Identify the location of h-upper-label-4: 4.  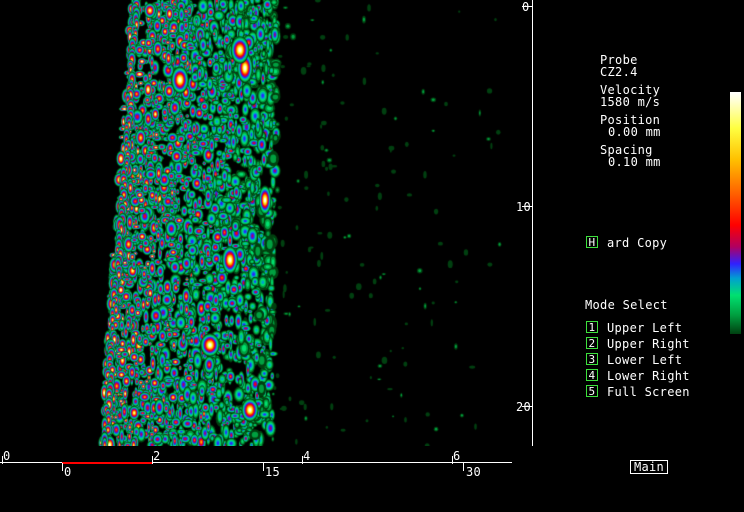
(307, 456).